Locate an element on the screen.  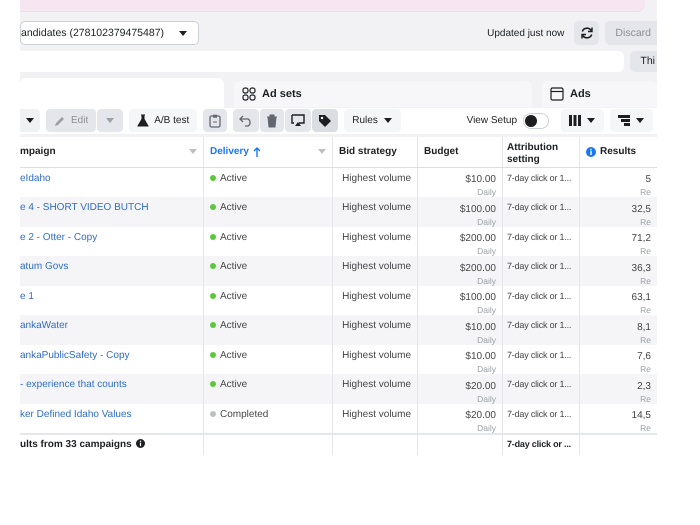
ab-test-button: A/B test is located at coordinates (163, 120).